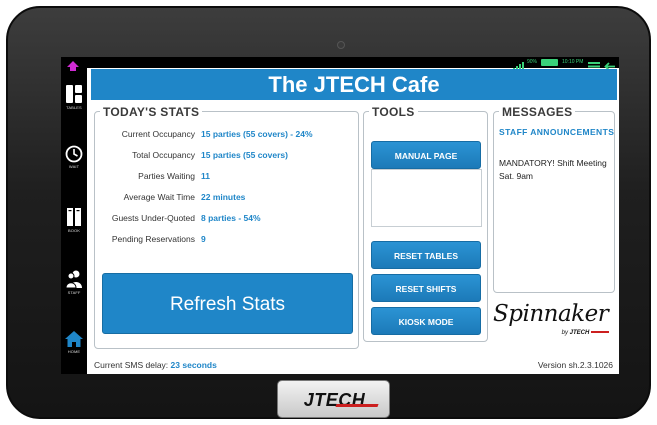 The width and height of the screenshot is (657, 425). I want to click on logo-swoosh, so click(600, 332).